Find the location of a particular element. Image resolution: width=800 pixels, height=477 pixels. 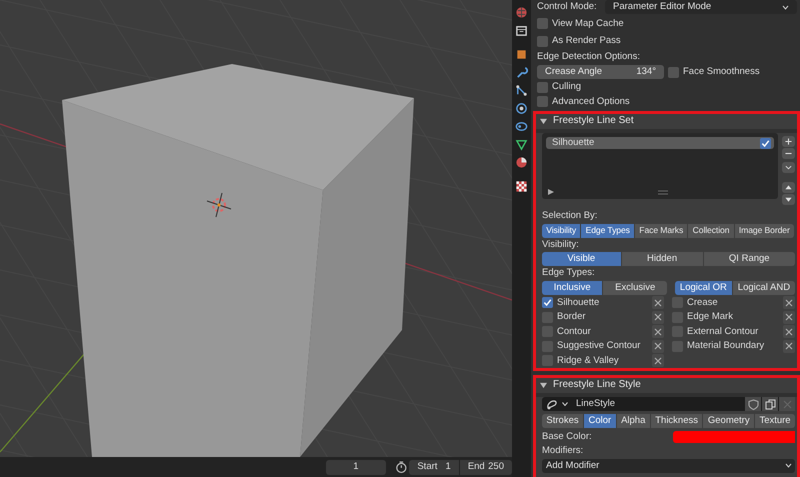

toggle-button: Edge Types is located at coordinates (607, 231).